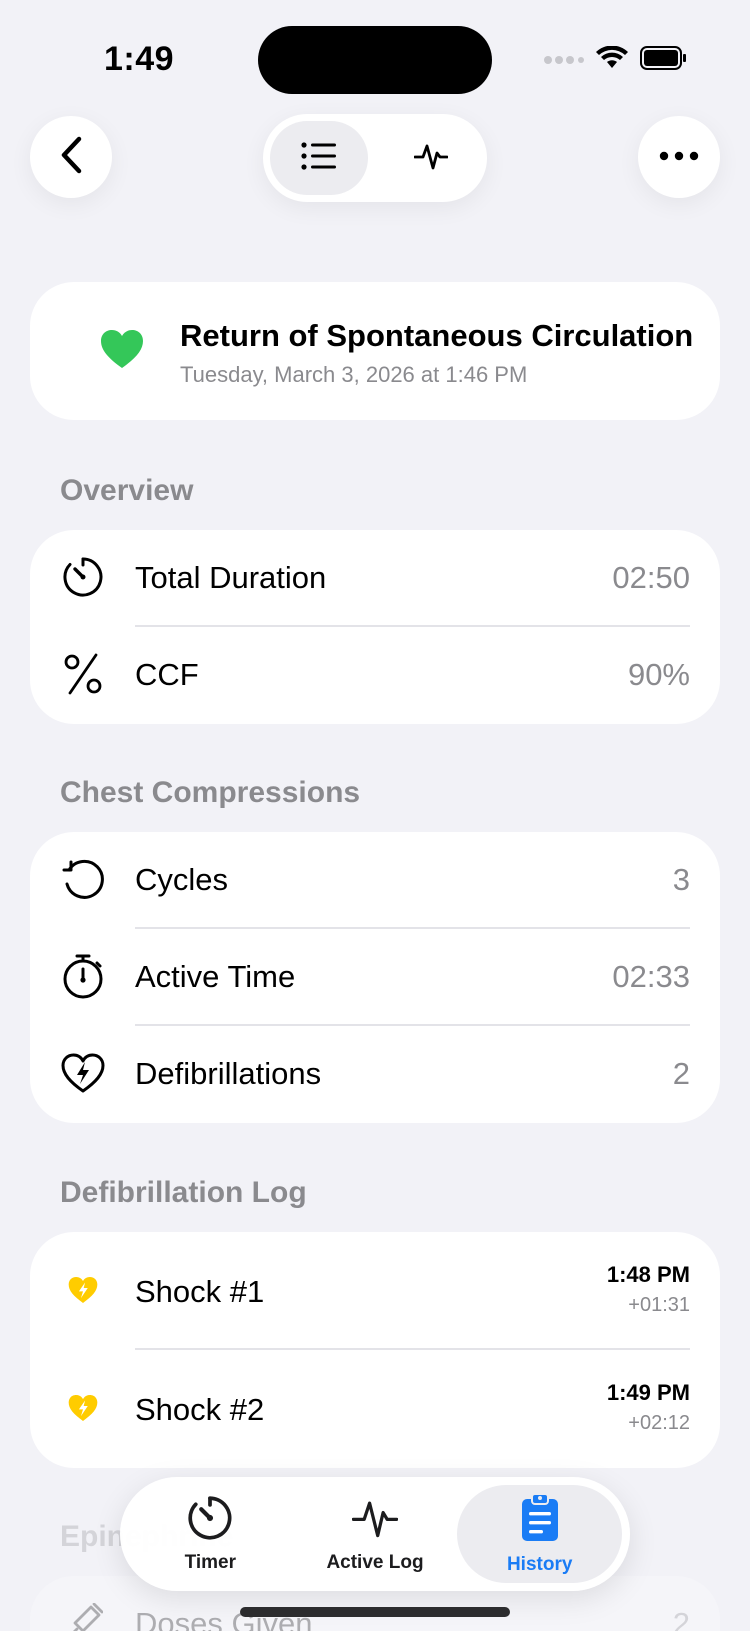  Describe the element at coordinates (375, 1409) in the screenshot. I see `list-item: Shock #2 1:49 PM +02:12` at that location.